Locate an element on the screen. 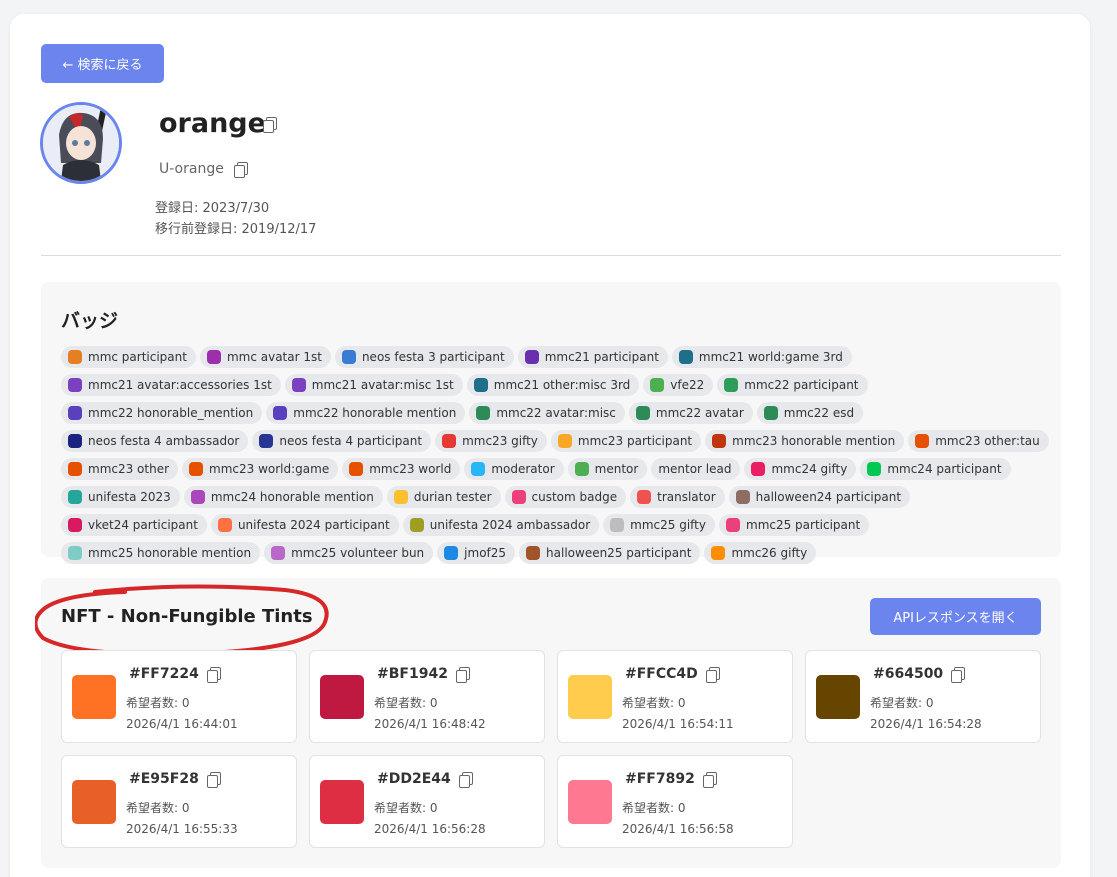 Image resolution: width=1117 pixels, height=877 pixels. tint-card: #FF7892 希望者数: 0 2026/4/1 16:56:58 is located at coordinates (675, 801).